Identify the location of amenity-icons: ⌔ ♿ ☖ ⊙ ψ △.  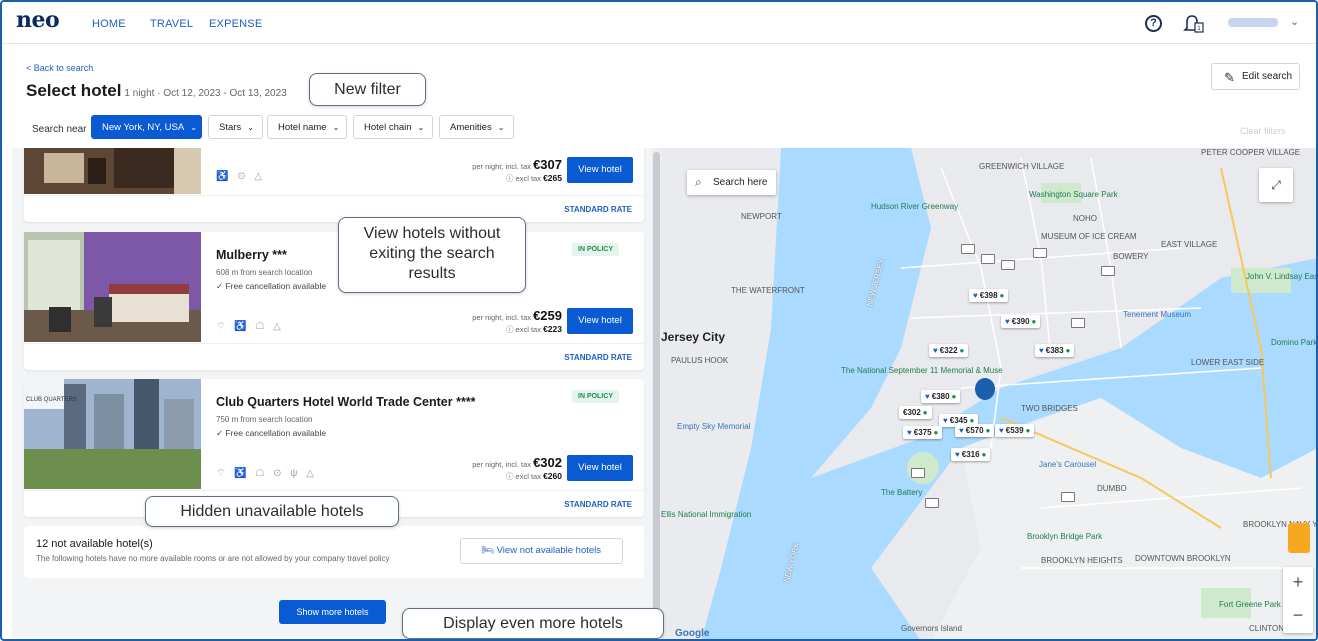
(266, 473).